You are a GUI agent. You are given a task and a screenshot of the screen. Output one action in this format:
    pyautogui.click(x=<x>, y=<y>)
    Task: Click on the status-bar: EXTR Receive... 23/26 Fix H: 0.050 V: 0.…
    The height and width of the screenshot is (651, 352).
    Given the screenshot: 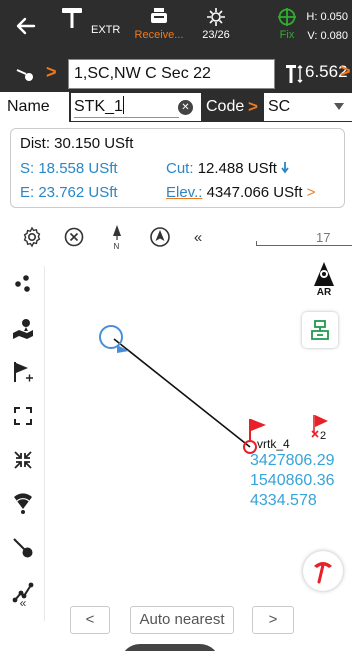 What is the action you would take?
    pyautogui.click(x=176, y=28)
    